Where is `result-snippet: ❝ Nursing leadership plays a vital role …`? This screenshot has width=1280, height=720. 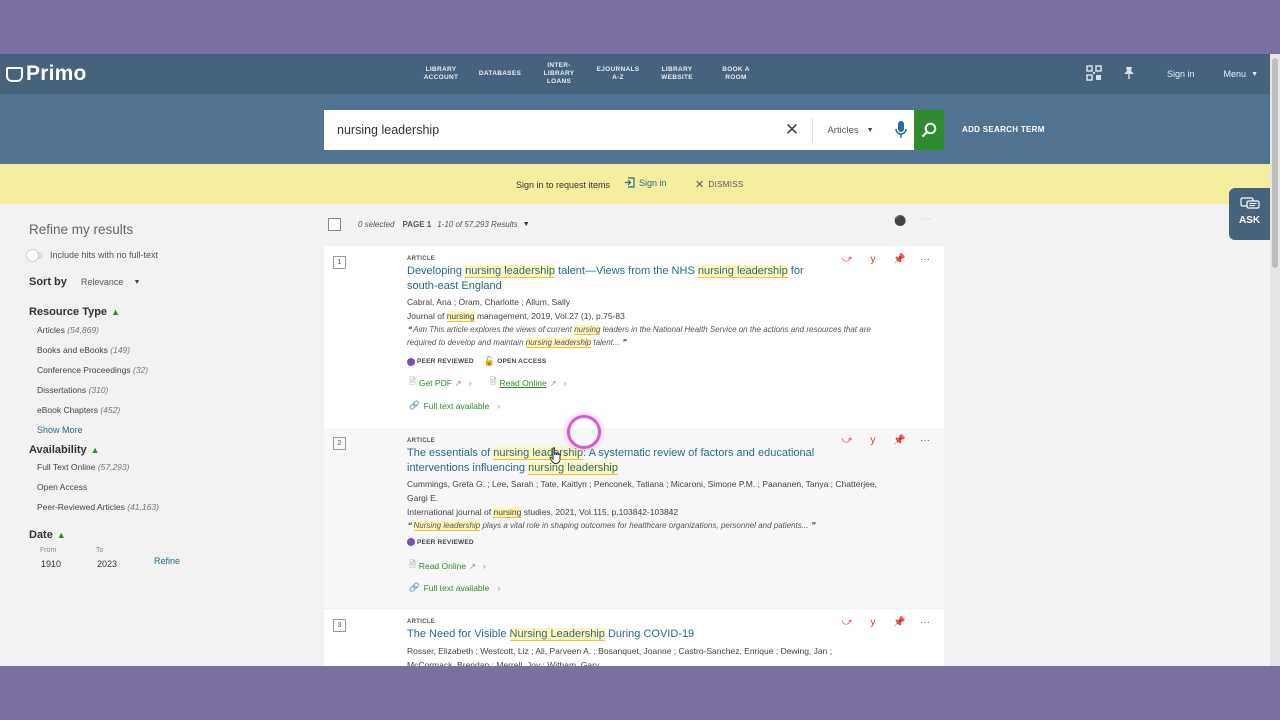
result-snippet: ❝ Nursing leadership plays a vital role … is located at coordinates (642, 525).